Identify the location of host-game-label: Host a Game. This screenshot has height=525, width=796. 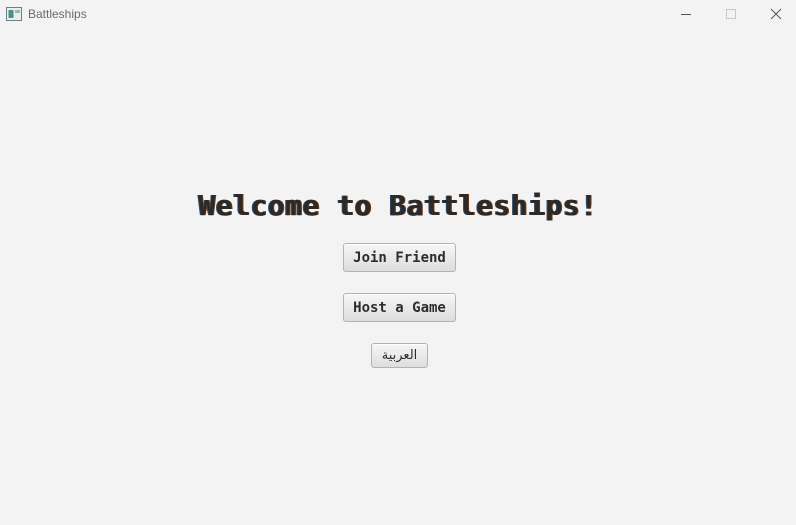
(399, 307).